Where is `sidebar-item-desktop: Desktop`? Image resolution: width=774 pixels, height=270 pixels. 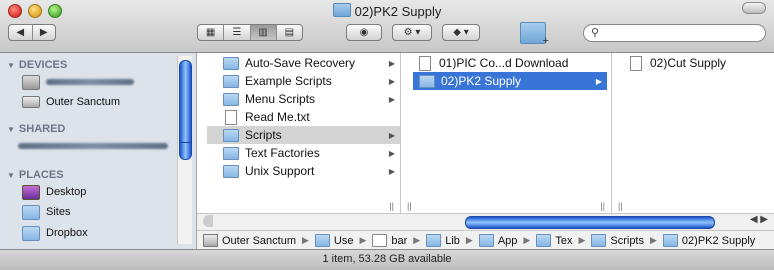 sidebar-item-desktop: Desktop is located at coordinates (54, 192).